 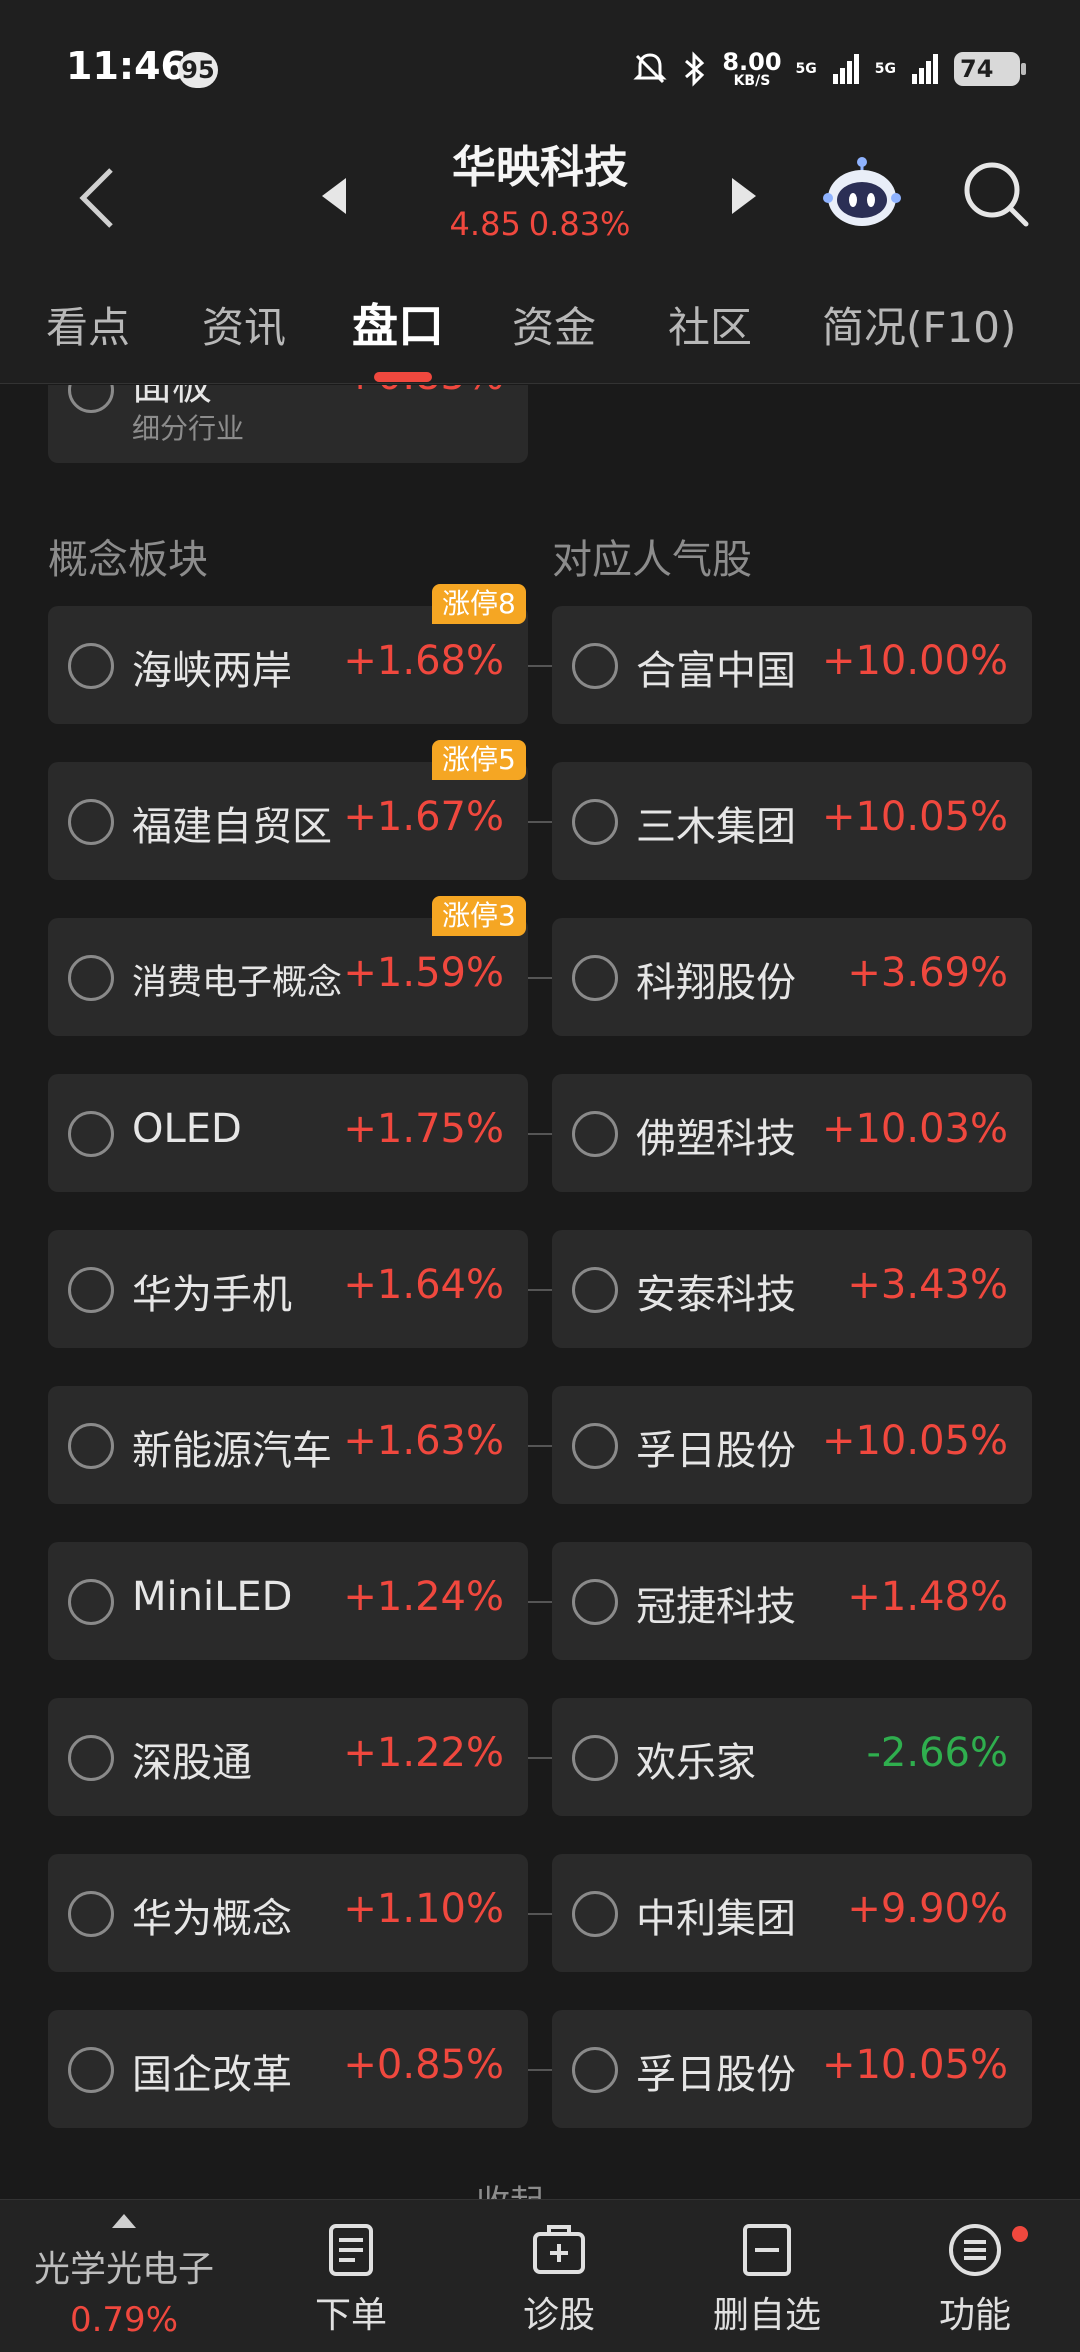 I want to click on network-type-2: 5G, so click(x=885, y=69).